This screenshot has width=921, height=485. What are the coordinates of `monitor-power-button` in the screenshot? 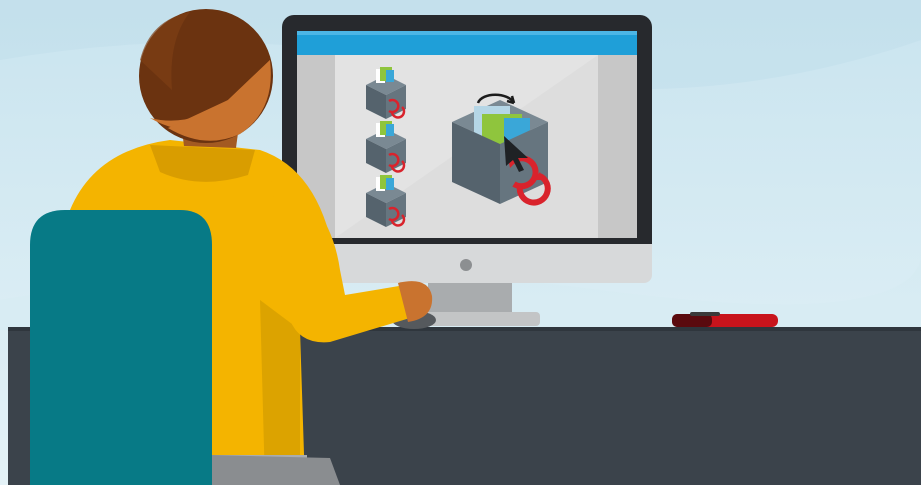 It's located at (466, 265).